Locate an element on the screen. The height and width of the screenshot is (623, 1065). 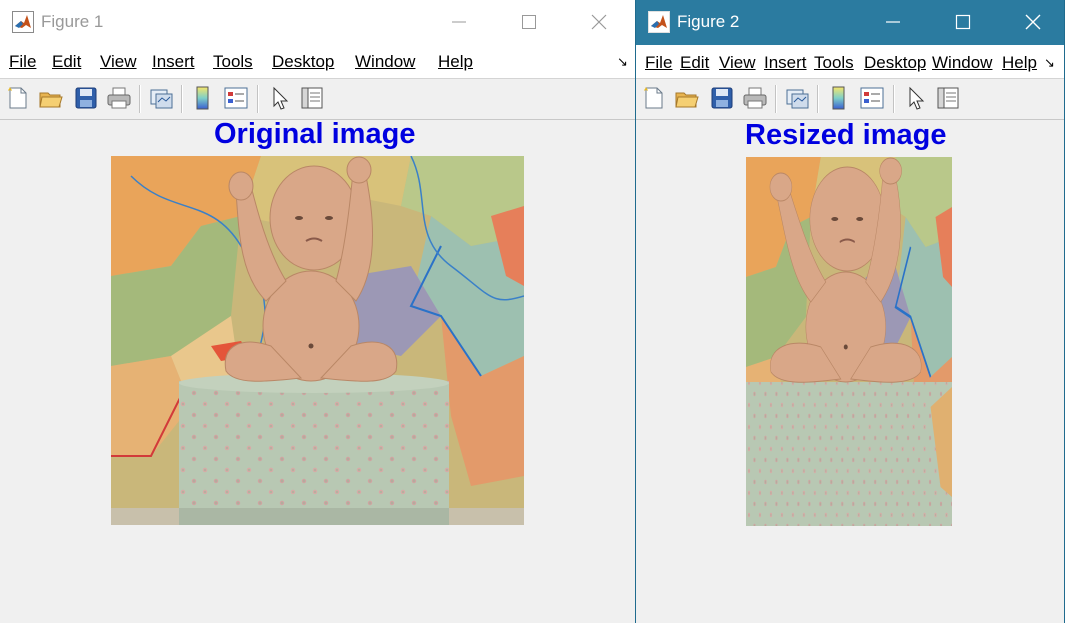
window-title: Figure 2 is located at coordinates (708, 21).